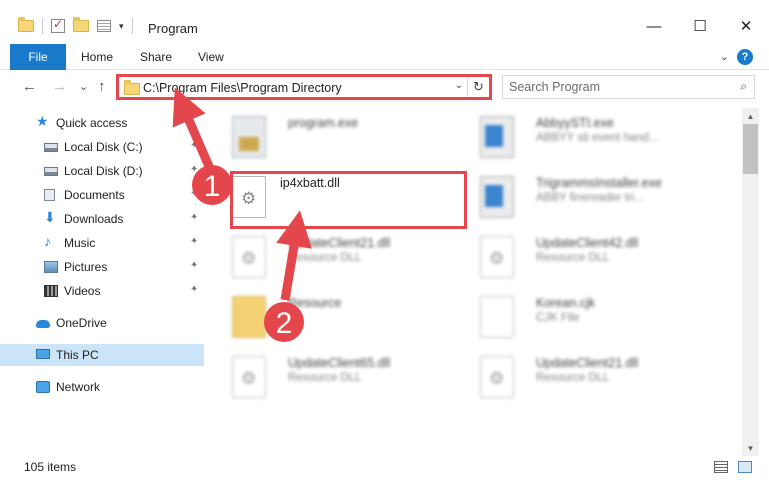 This screenshot has height=487, width=769. What do you see at coordinates (97, 57) in the screenshot?
I see `tab-home: Home` at bounding box center [97, 57].